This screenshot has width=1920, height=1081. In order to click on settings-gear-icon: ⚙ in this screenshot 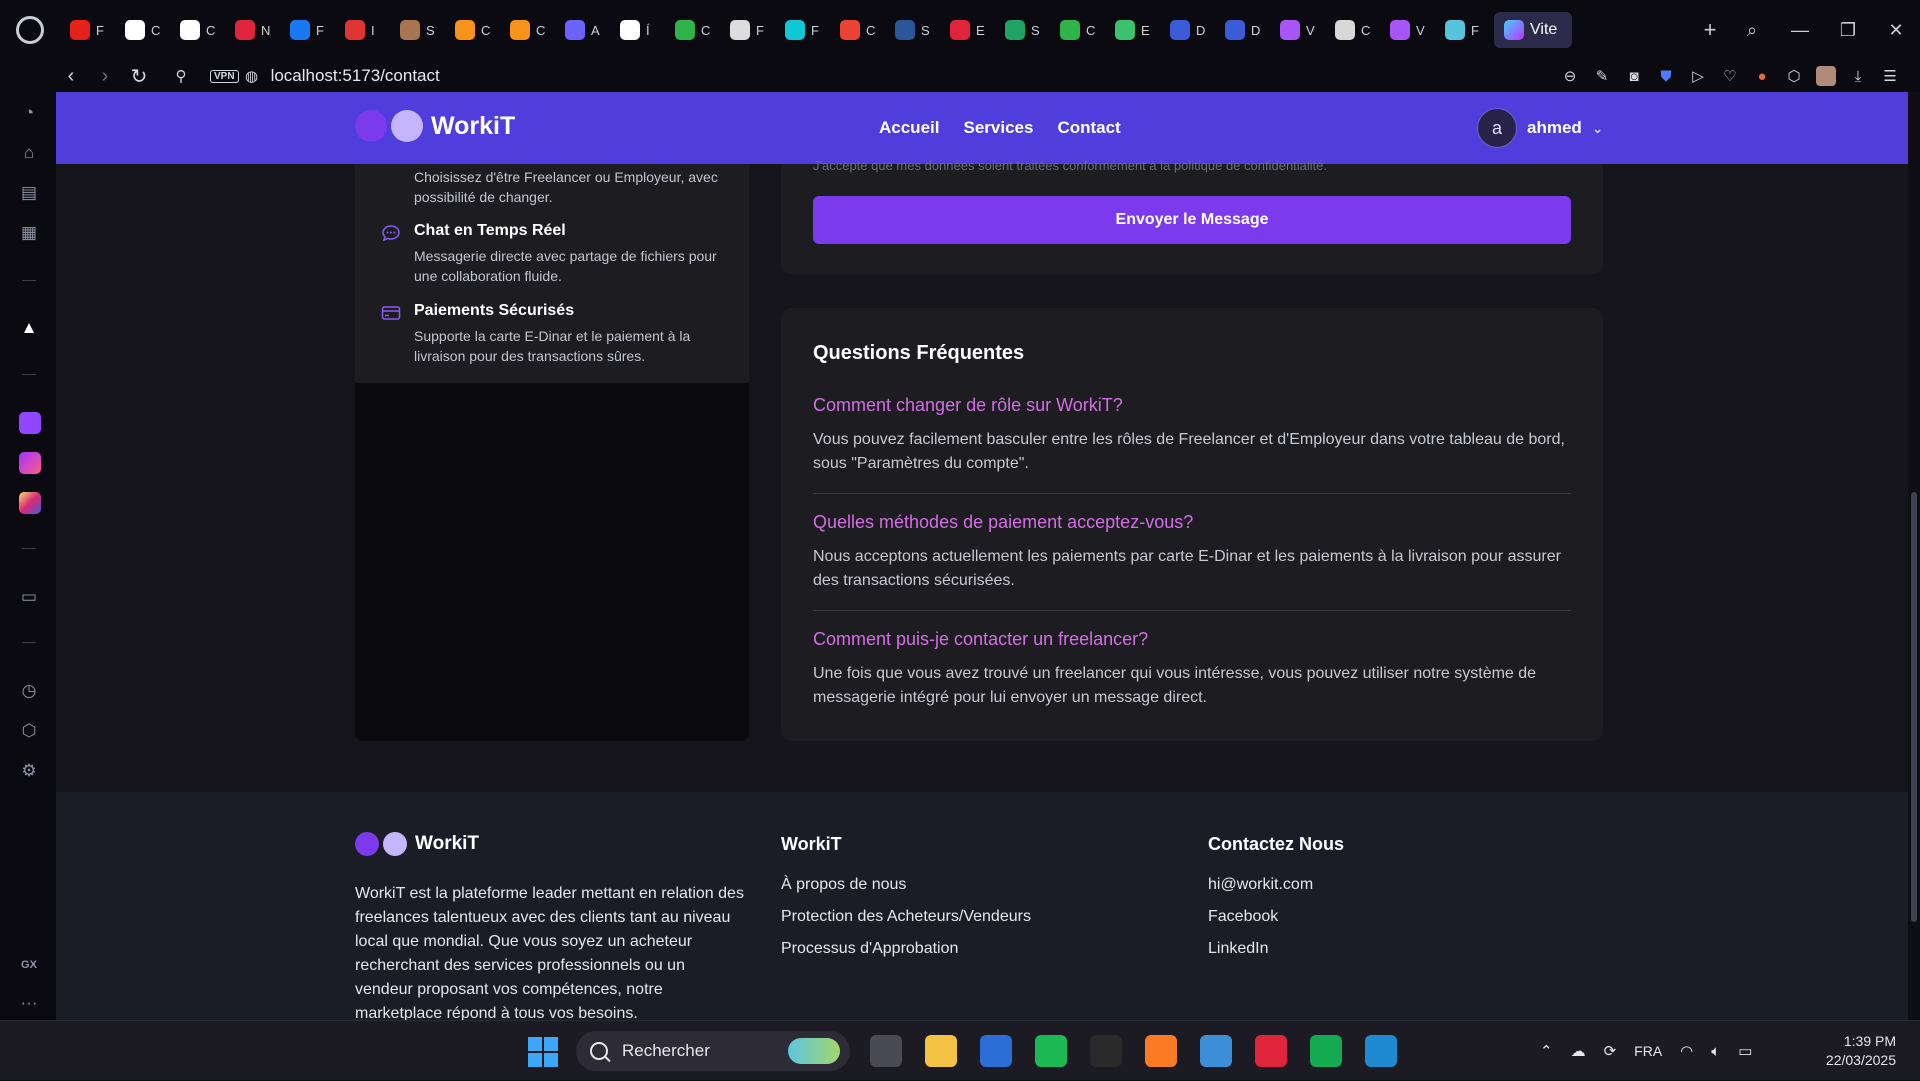, I will do `click(29, 771)`.